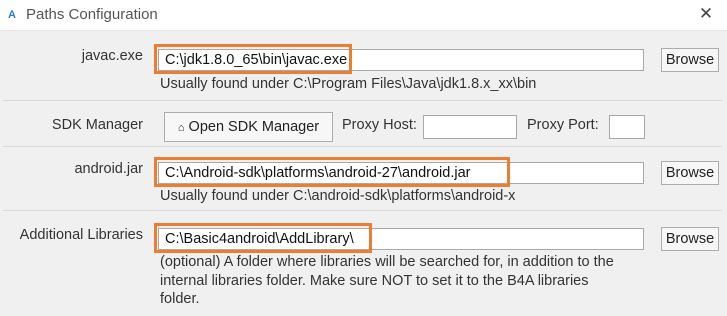 This screenshot has width=727, height=316. I want to click on android-jar-browse-button: Browse, so click(690, 173).